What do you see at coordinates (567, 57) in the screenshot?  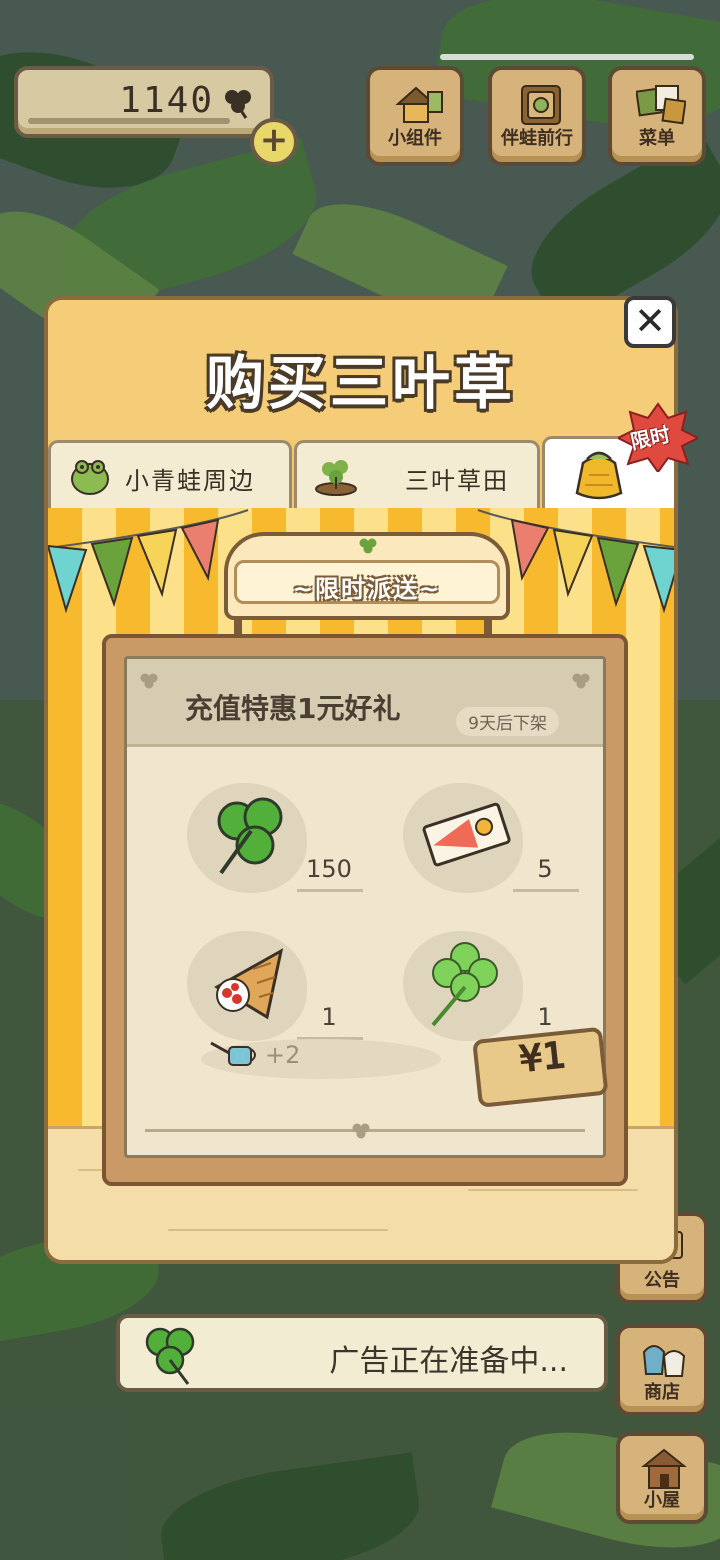 I see `top-indicator` at bounding box center [567, 57].